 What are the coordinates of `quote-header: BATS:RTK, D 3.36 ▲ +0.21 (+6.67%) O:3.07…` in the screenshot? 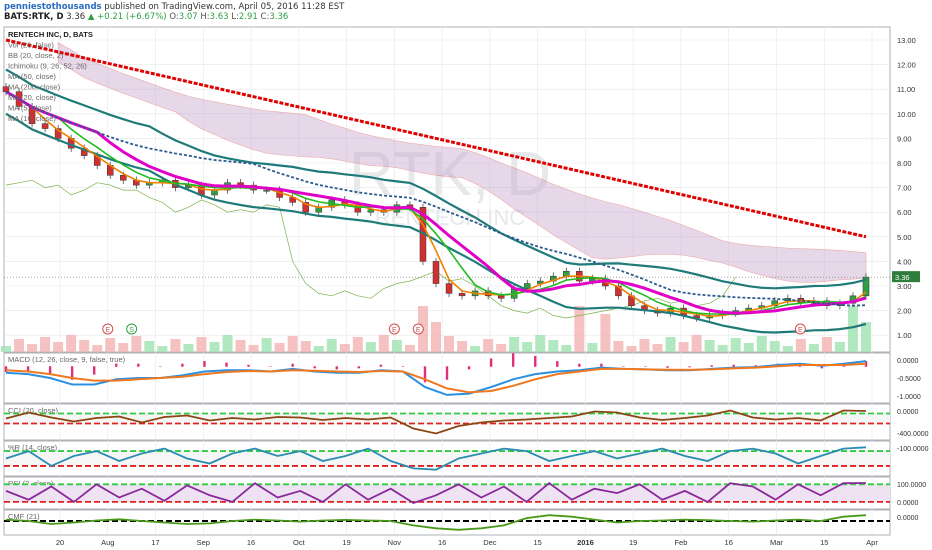 It's located at (146, 17).